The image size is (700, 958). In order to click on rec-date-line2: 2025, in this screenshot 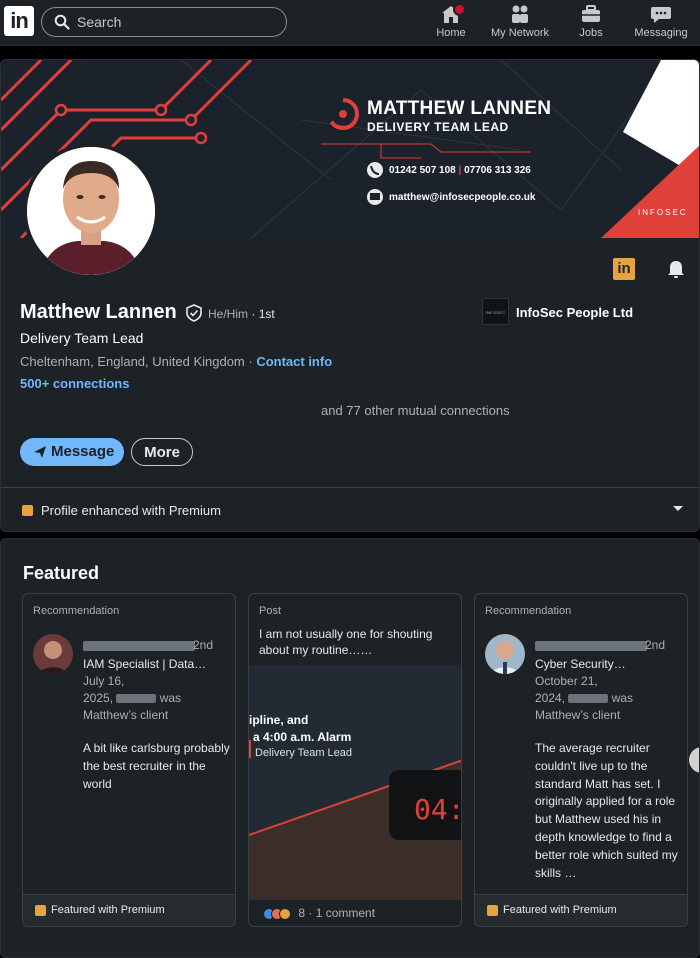, I will do `click(98, 698)`.